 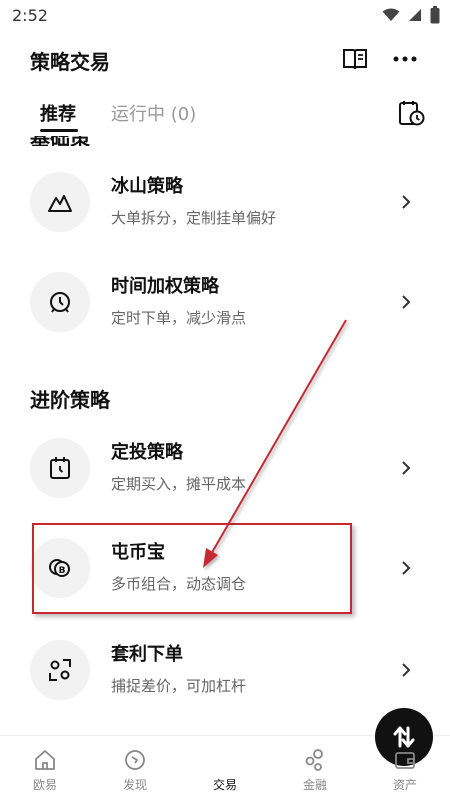 What do you see at coordinates (70, 62) in the screenshot?
I see `page-title: 策略交易` at bounding box center [70, 62].